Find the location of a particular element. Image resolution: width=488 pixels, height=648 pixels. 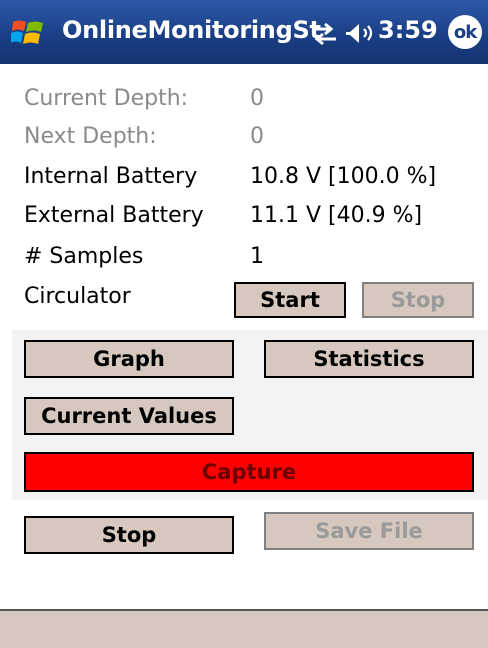

samples-value: 1 is located at coordinates (257, 256).